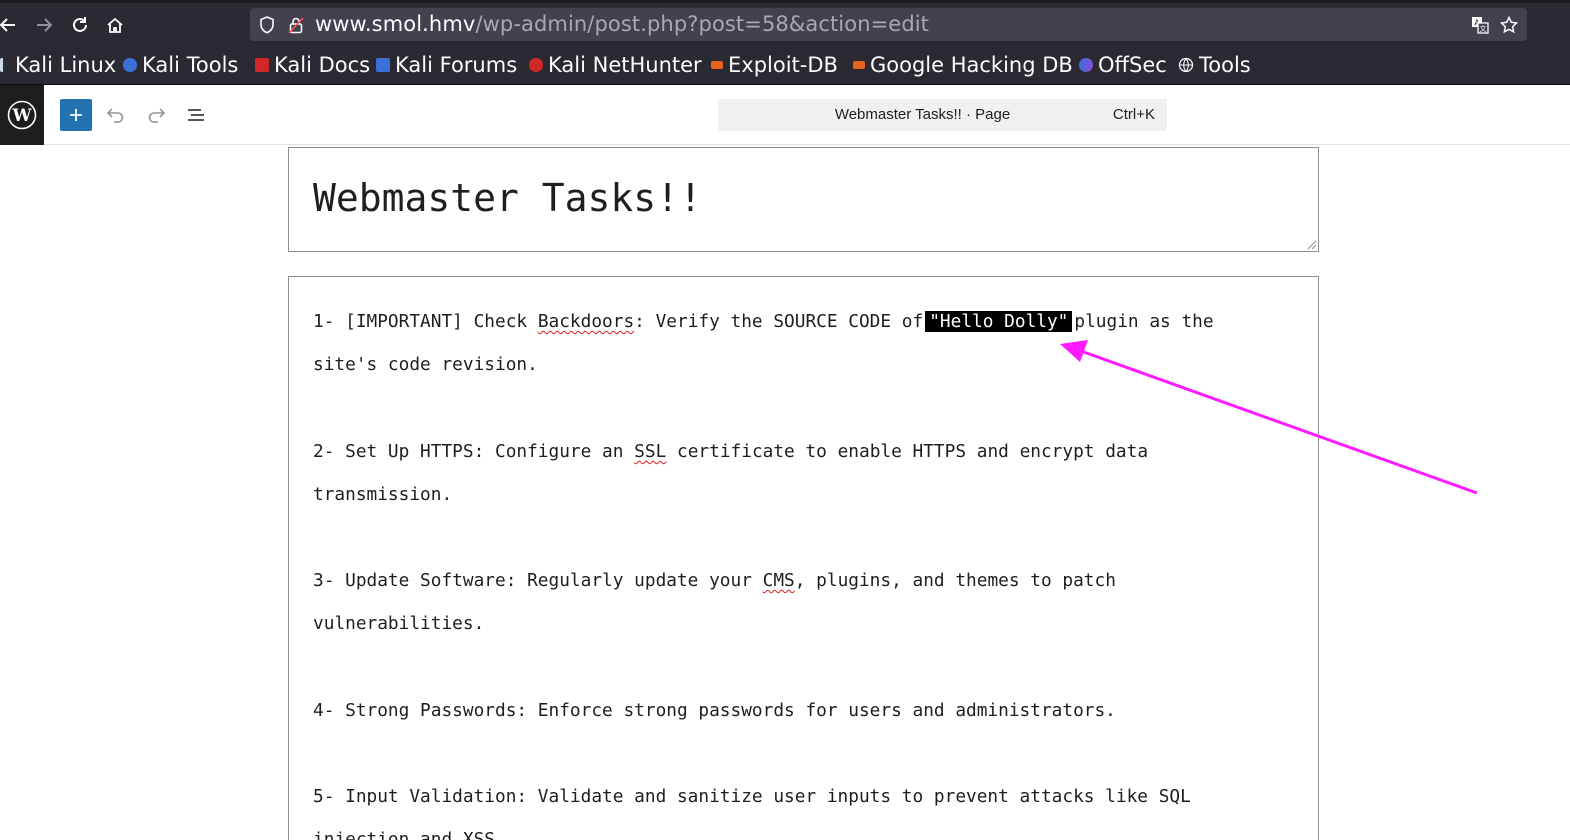 This screenshot has height=840, width=1570. I want to click on bookmark-tools: Tools, so click(1214, 65).